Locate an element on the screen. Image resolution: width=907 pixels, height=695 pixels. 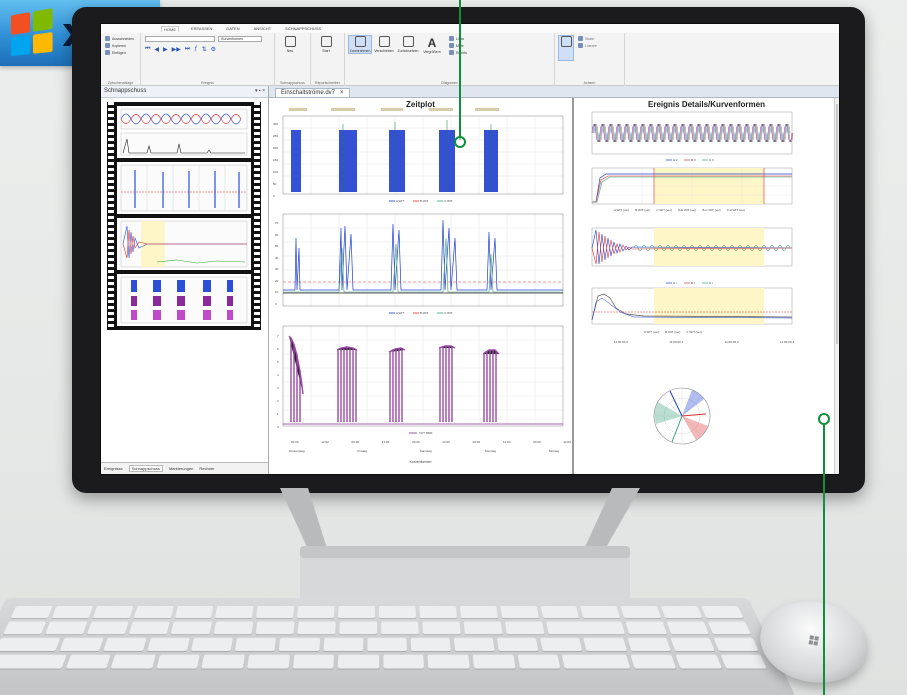
enlarge-button: A Vergrößern is located at coordinates (432, 45).